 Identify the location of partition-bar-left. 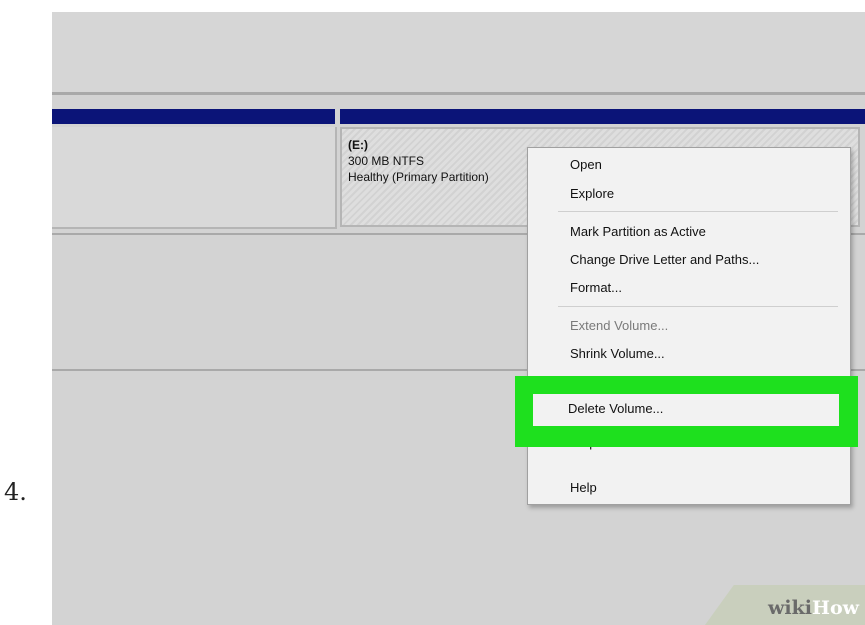
(193, 116).